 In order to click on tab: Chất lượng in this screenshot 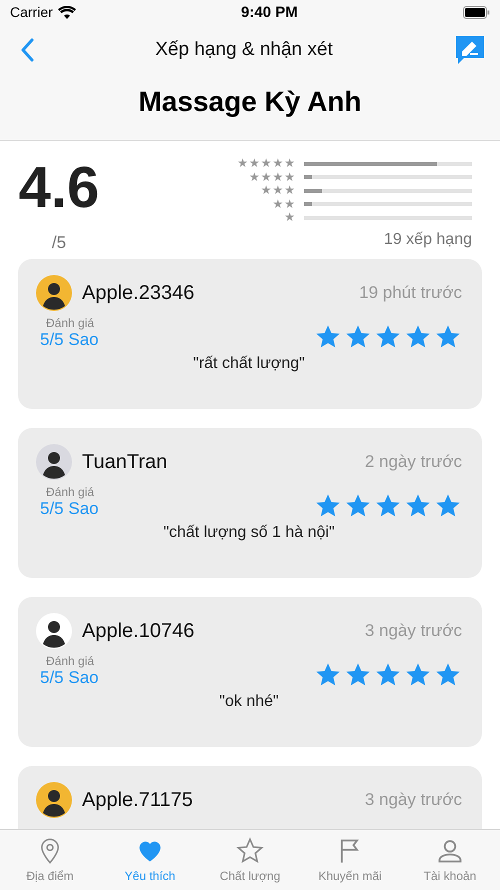, I will do `click(250, 860)`.